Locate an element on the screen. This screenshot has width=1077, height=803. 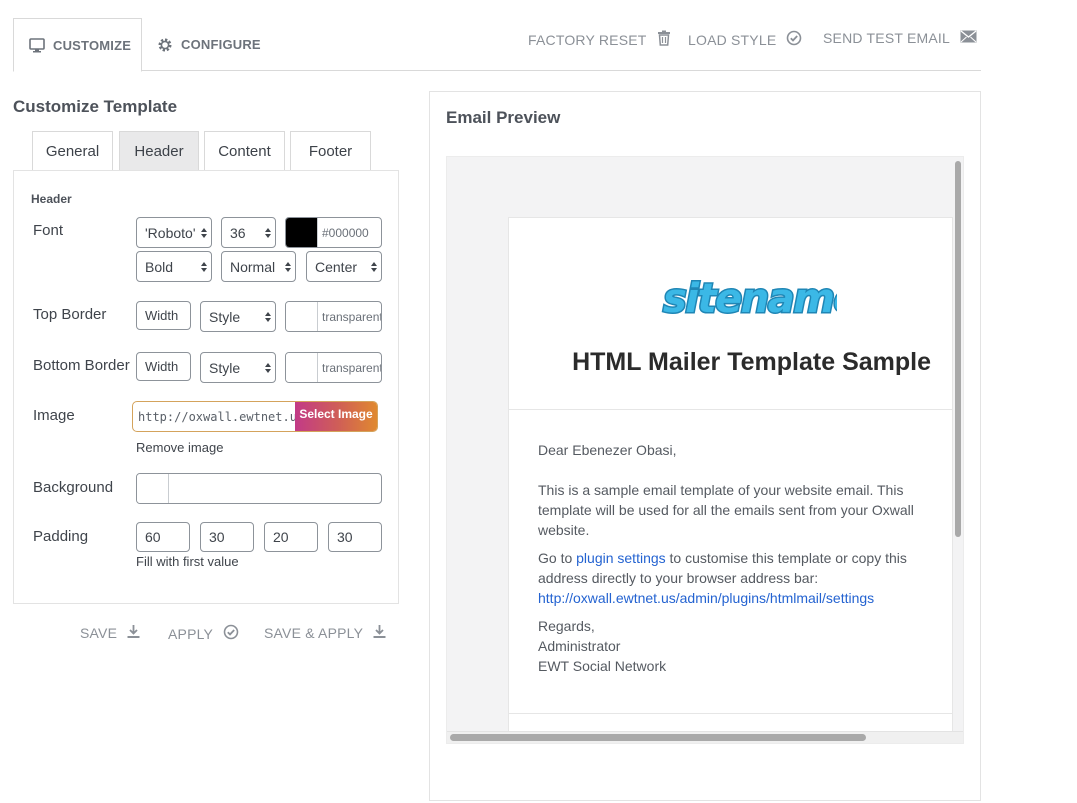
email-header: sitename HTML Mailer Template Sample is located at coordinates (730, 314).